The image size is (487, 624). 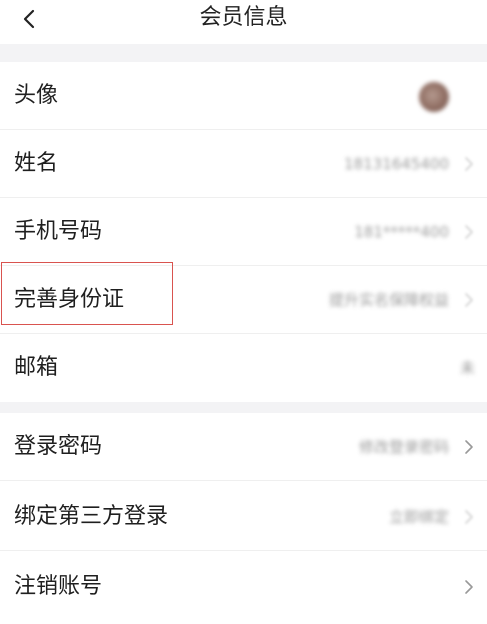 What do you see at coordinates (36, 95) in the screenshot?
I see `row-label-avatar: 头像` at bounding box center [36, 95].